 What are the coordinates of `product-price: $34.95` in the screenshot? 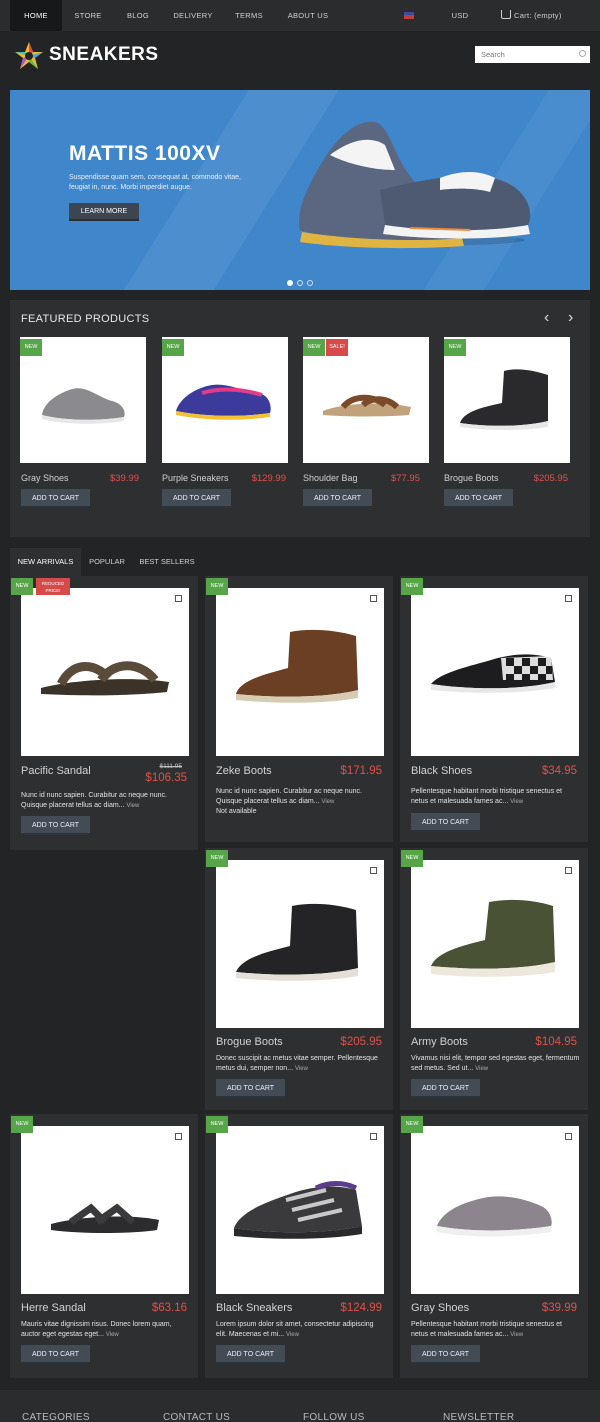 It's located at (559, 771).